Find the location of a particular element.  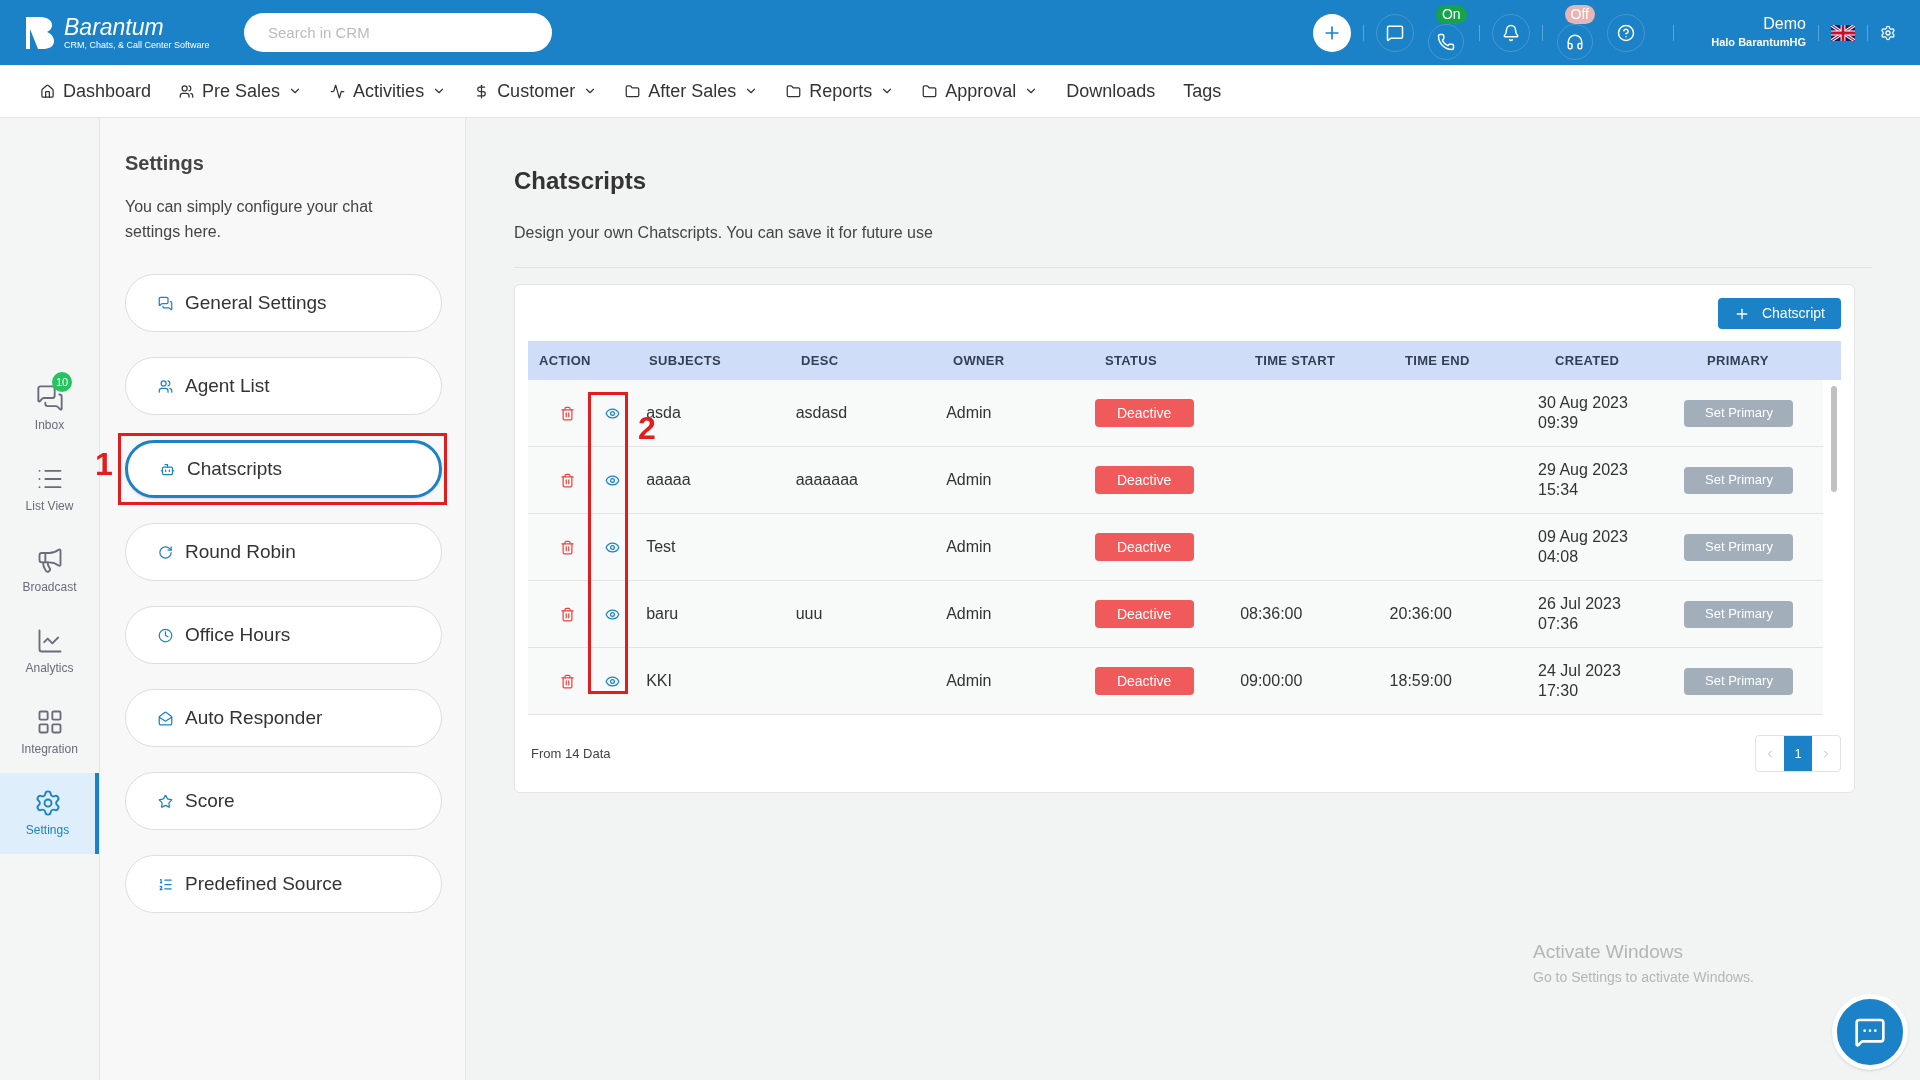

table-cell-text: 18:59:00 is located at coordinates (1420, 681).